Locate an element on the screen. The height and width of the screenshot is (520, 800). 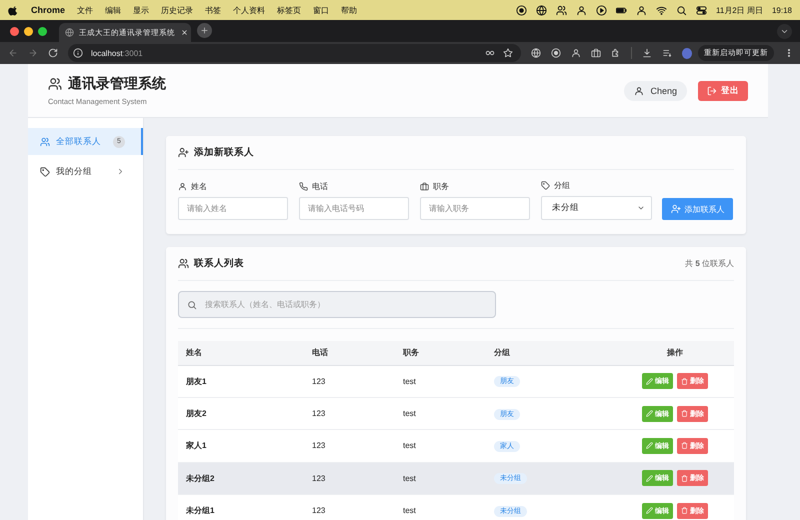
search-field: 搜索联系人（姓名、电话或职务） is located at coordinates (337, 304).